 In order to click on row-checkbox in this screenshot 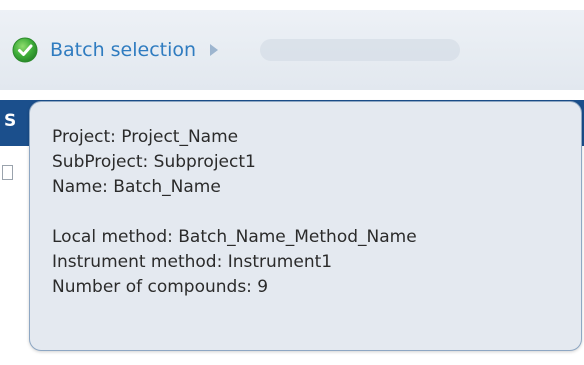, I will do `click(7, 172)`.